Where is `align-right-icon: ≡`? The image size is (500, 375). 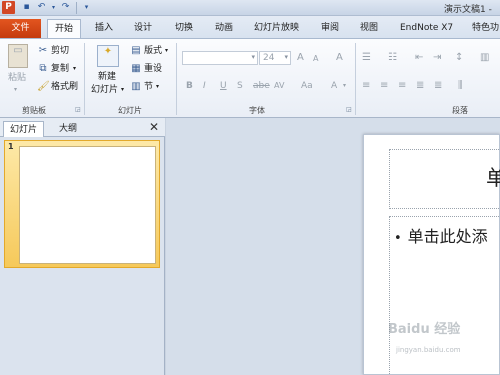
align-right-icon: ≡ is located at coordinates (402, 86).